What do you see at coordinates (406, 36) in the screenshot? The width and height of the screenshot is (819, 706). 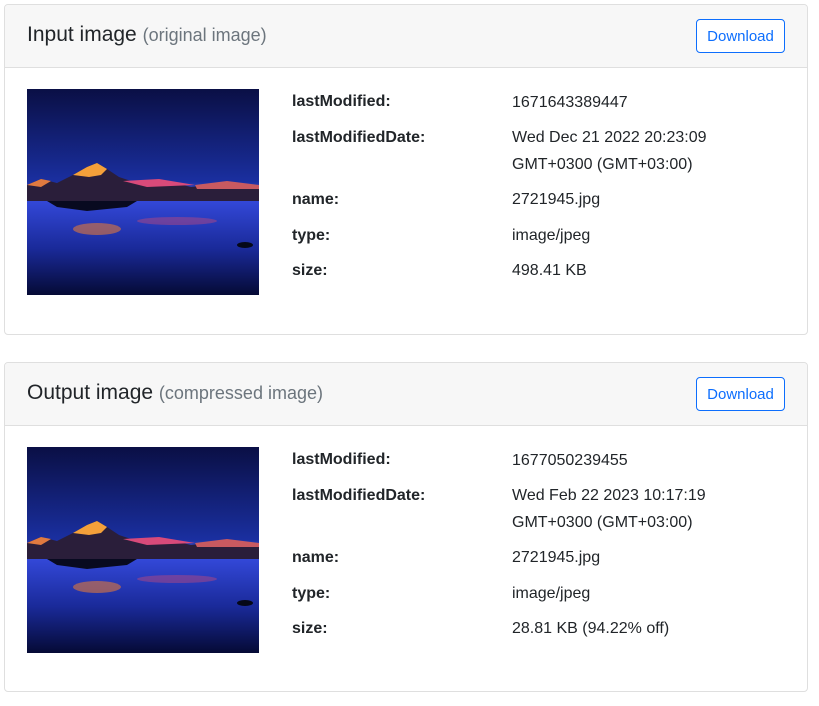 I see `card-header: Input image (original image) Download` at bounding box center [406, 36].